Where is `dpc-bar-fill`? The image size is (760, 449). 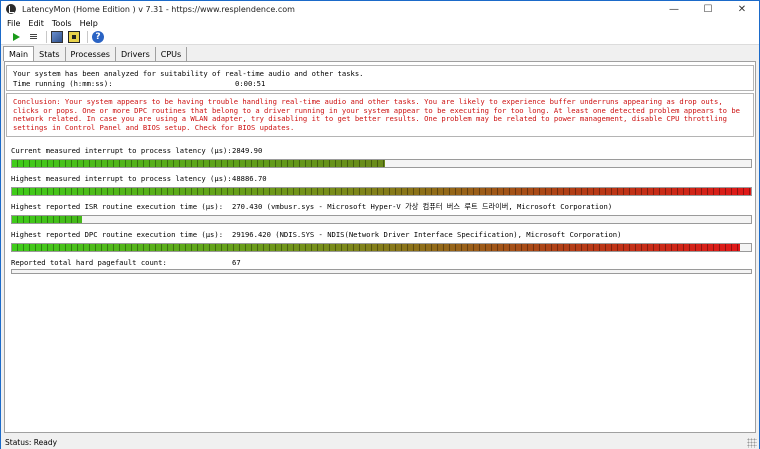
dpc-bar-fill is located at coordinates (376, 247).